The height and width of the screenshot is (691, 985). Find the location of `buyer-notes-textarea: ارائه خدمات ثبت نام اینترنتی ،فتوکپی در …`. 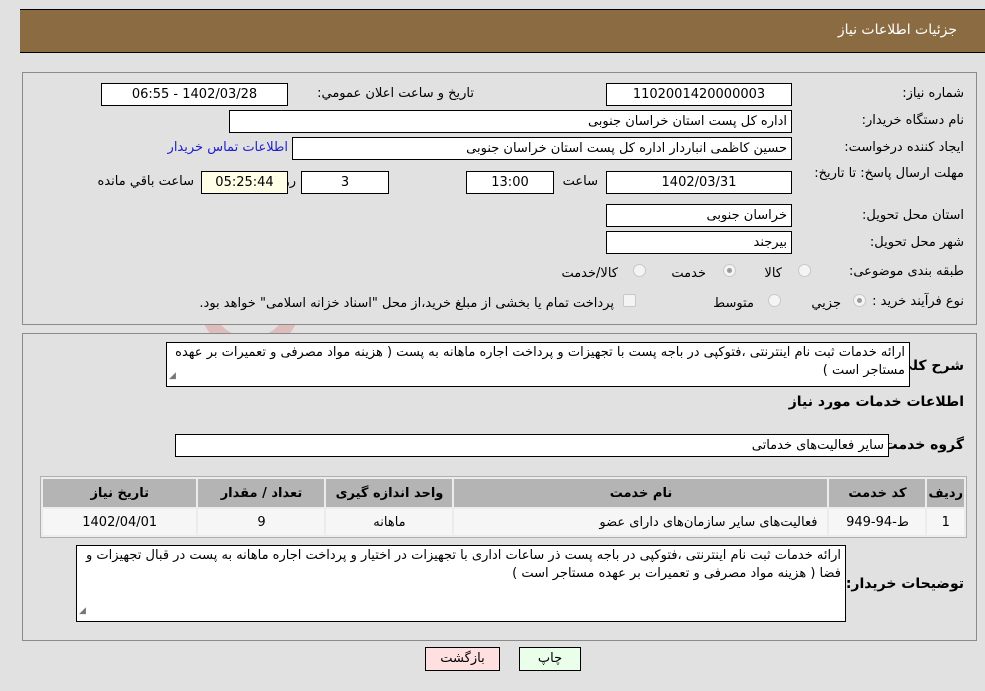

buyer-notes-textarea: ارائه خدمات ثبت نام اینترنتی ،فتوکپی در … is located at coordinates (461, 583).